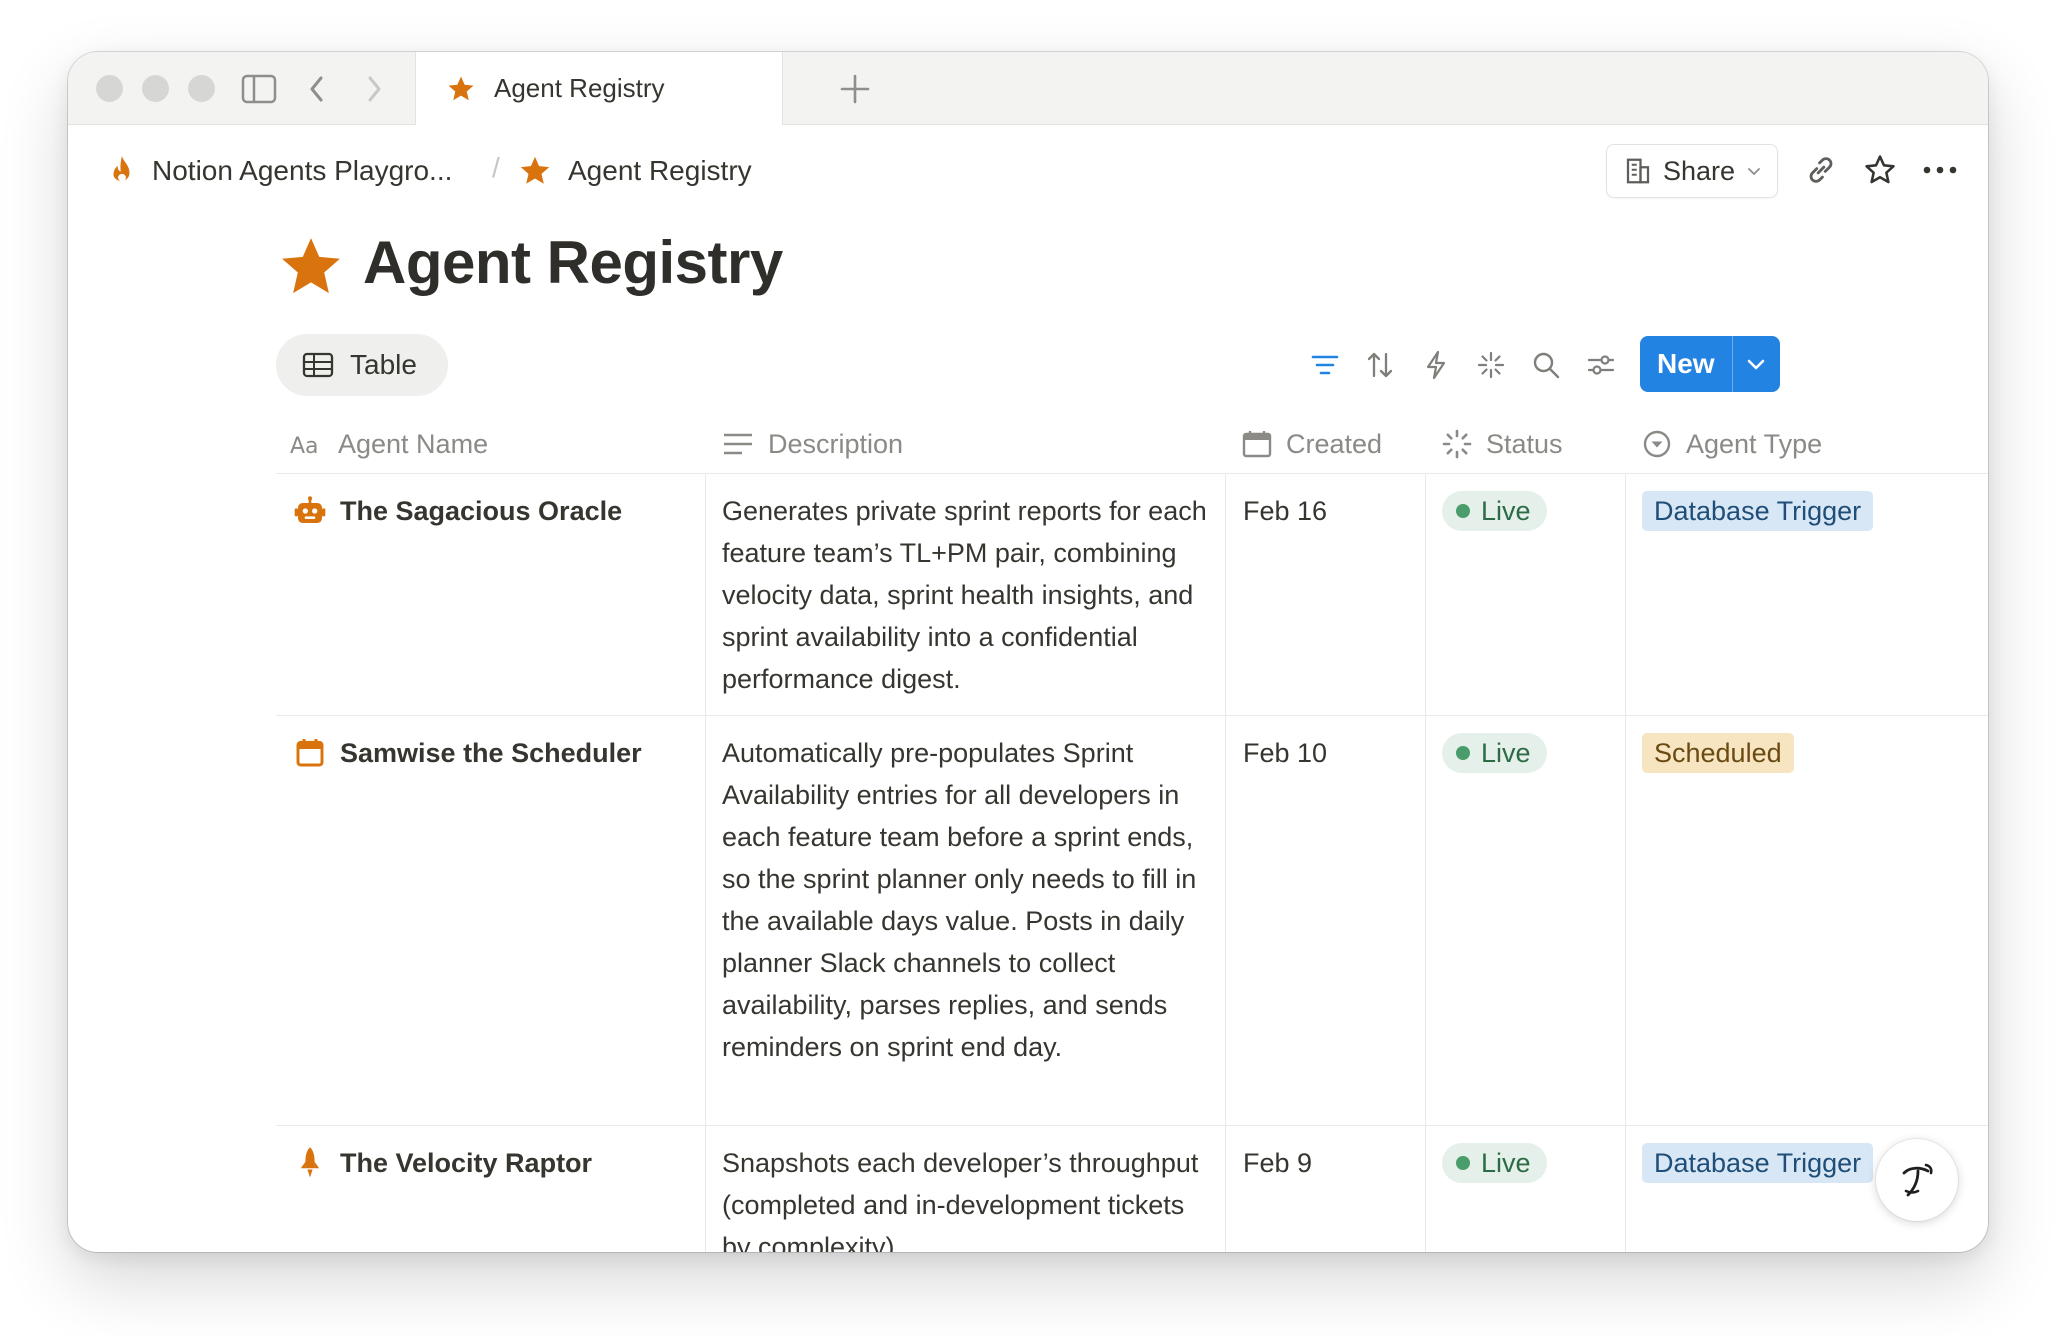 This screenshot has height=1336, width=2056. I want to click on agent-name: The Sagacious Oracle, so click(481, 510).